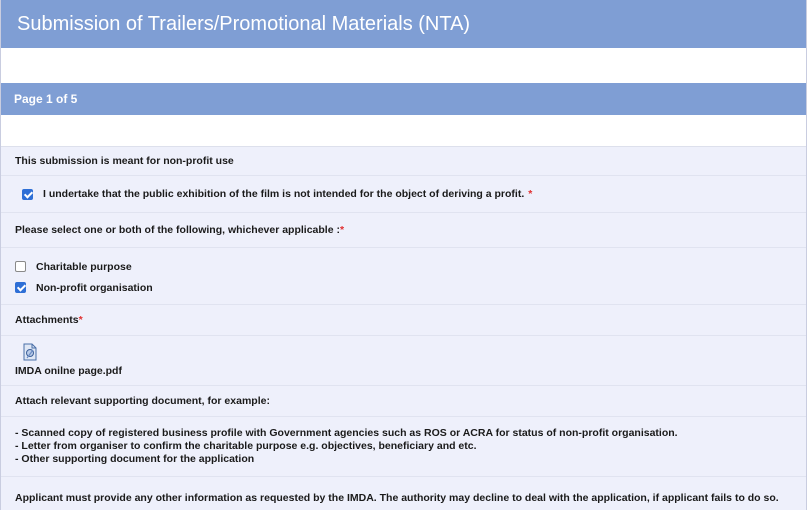  Describe the element at coordinates (403, 320) in the screenshot. I see `attachments-row: Attachments *` at that location.